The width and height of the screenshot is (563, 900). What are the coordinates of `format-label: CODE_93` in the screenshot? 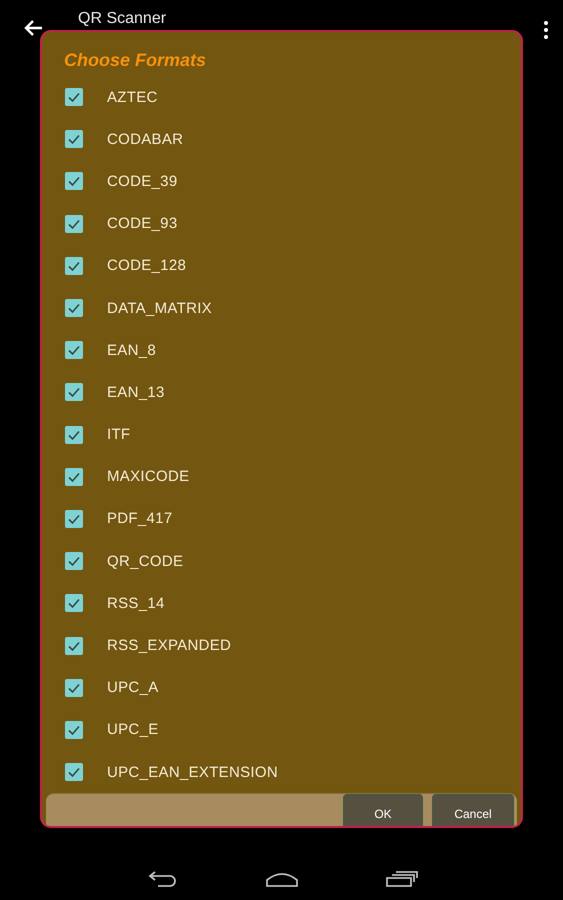 It's located at (142, 223).